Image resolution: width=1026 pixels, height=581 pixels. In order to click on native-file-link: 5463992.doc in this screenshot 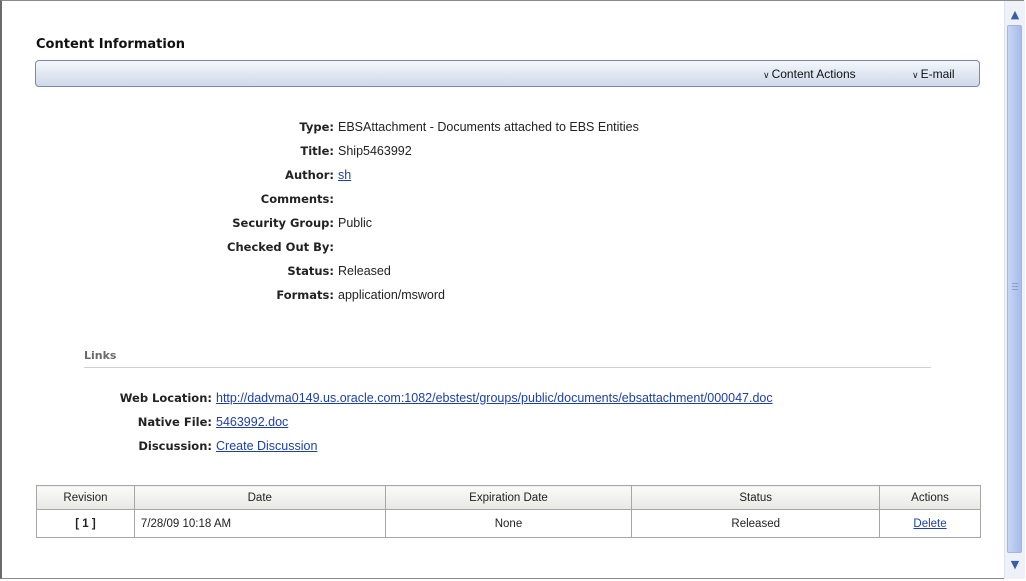, I will do `click(252, 422)`.